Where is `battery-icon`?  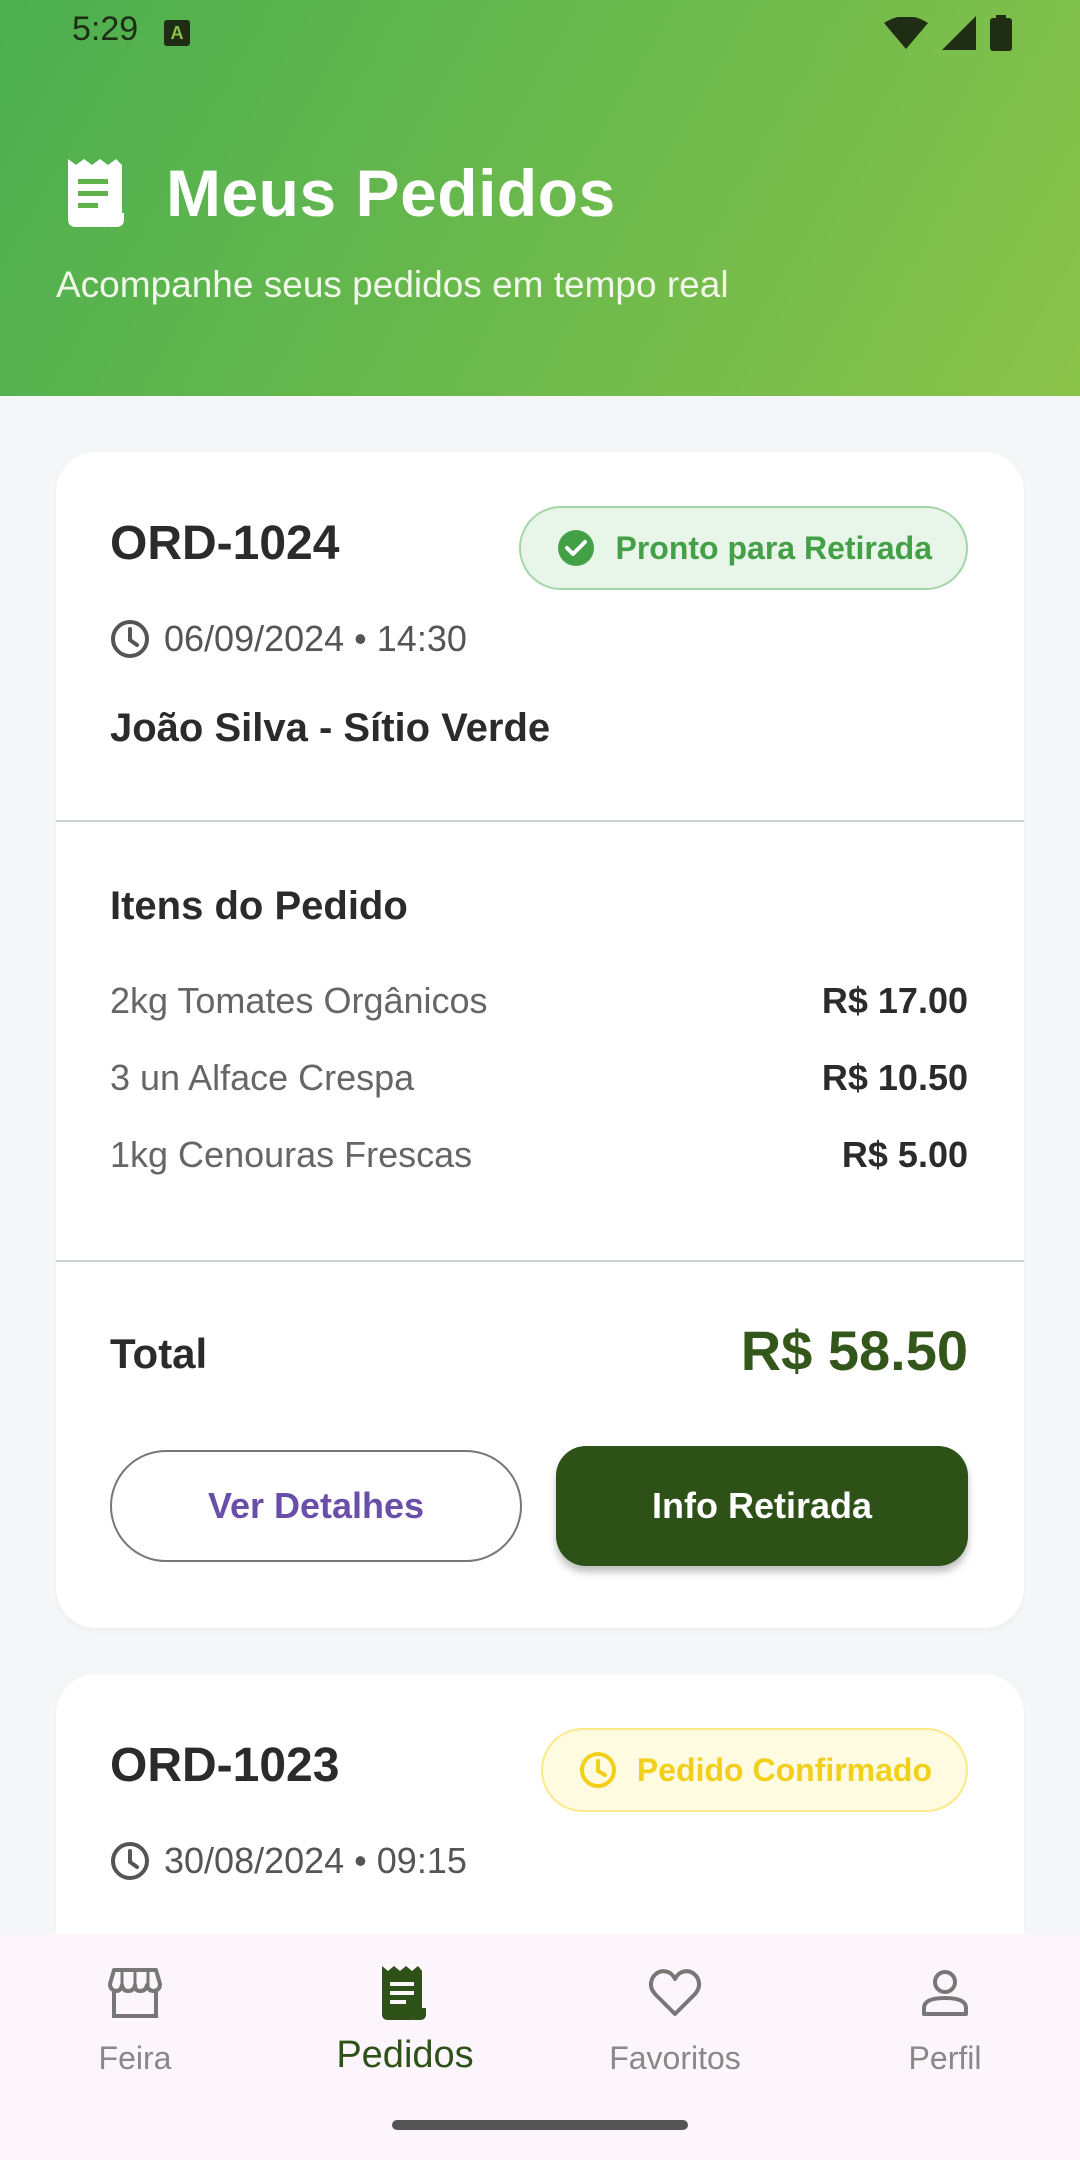
battery-icon is located at coordinates (1001, 33).